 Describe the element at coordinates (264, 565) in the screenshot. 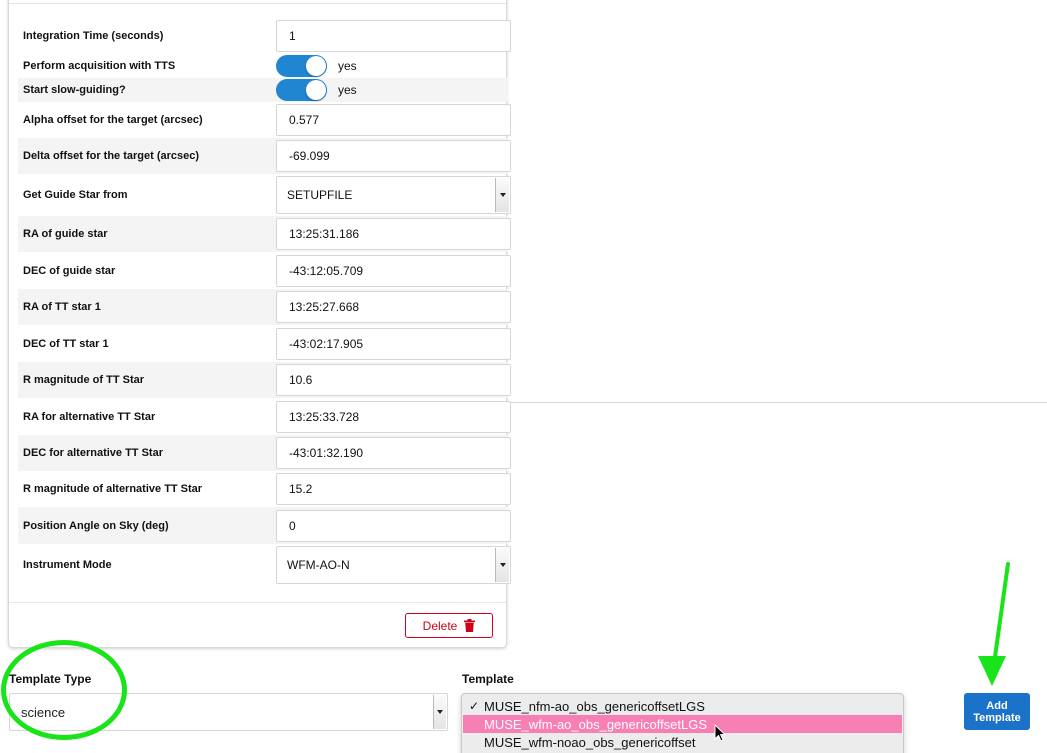

I see `row-instrument-mode: Instrument Mode WFM-AO-N` at that location.